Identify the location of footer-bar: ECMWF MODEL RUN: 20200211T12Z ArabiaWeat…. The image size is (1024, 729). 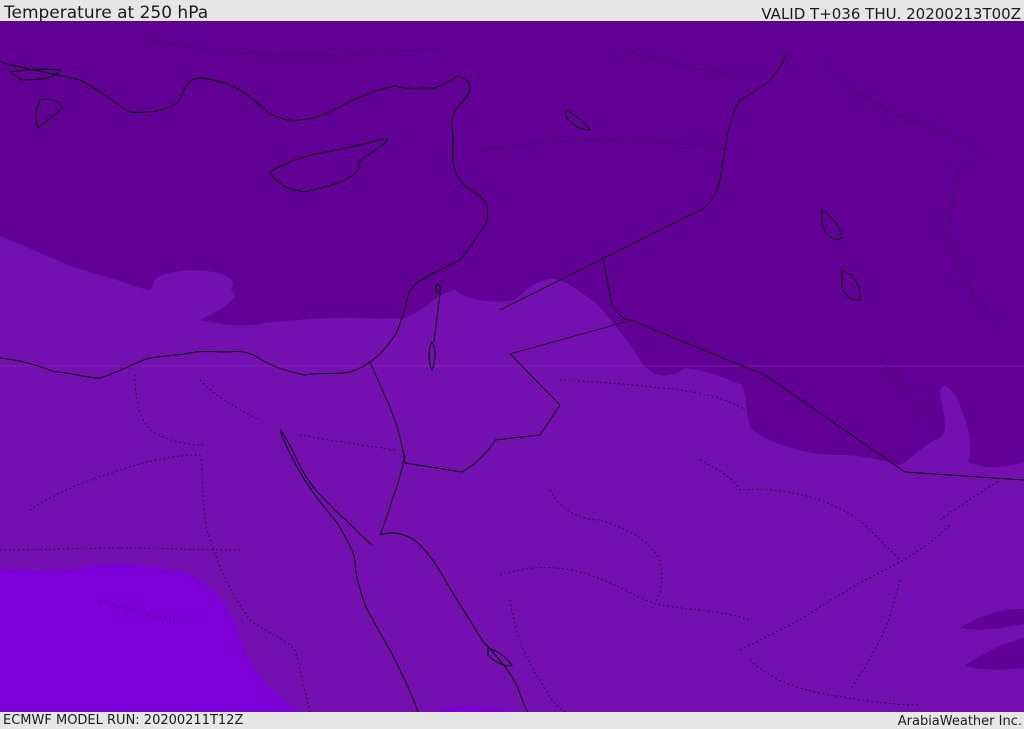
(512, 720).